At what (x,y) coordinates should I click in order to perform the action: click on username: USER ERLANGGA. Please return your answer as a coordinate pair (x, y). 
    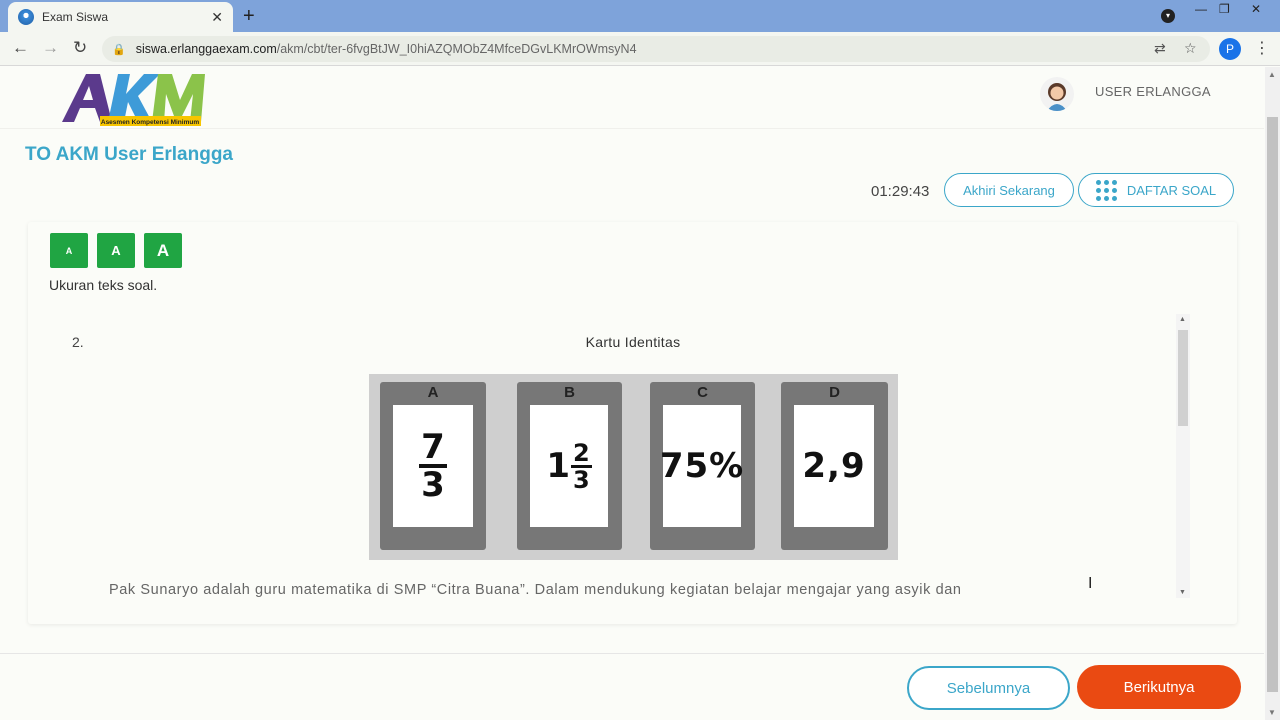
    Looking at the image, I should click on (1153, 91).